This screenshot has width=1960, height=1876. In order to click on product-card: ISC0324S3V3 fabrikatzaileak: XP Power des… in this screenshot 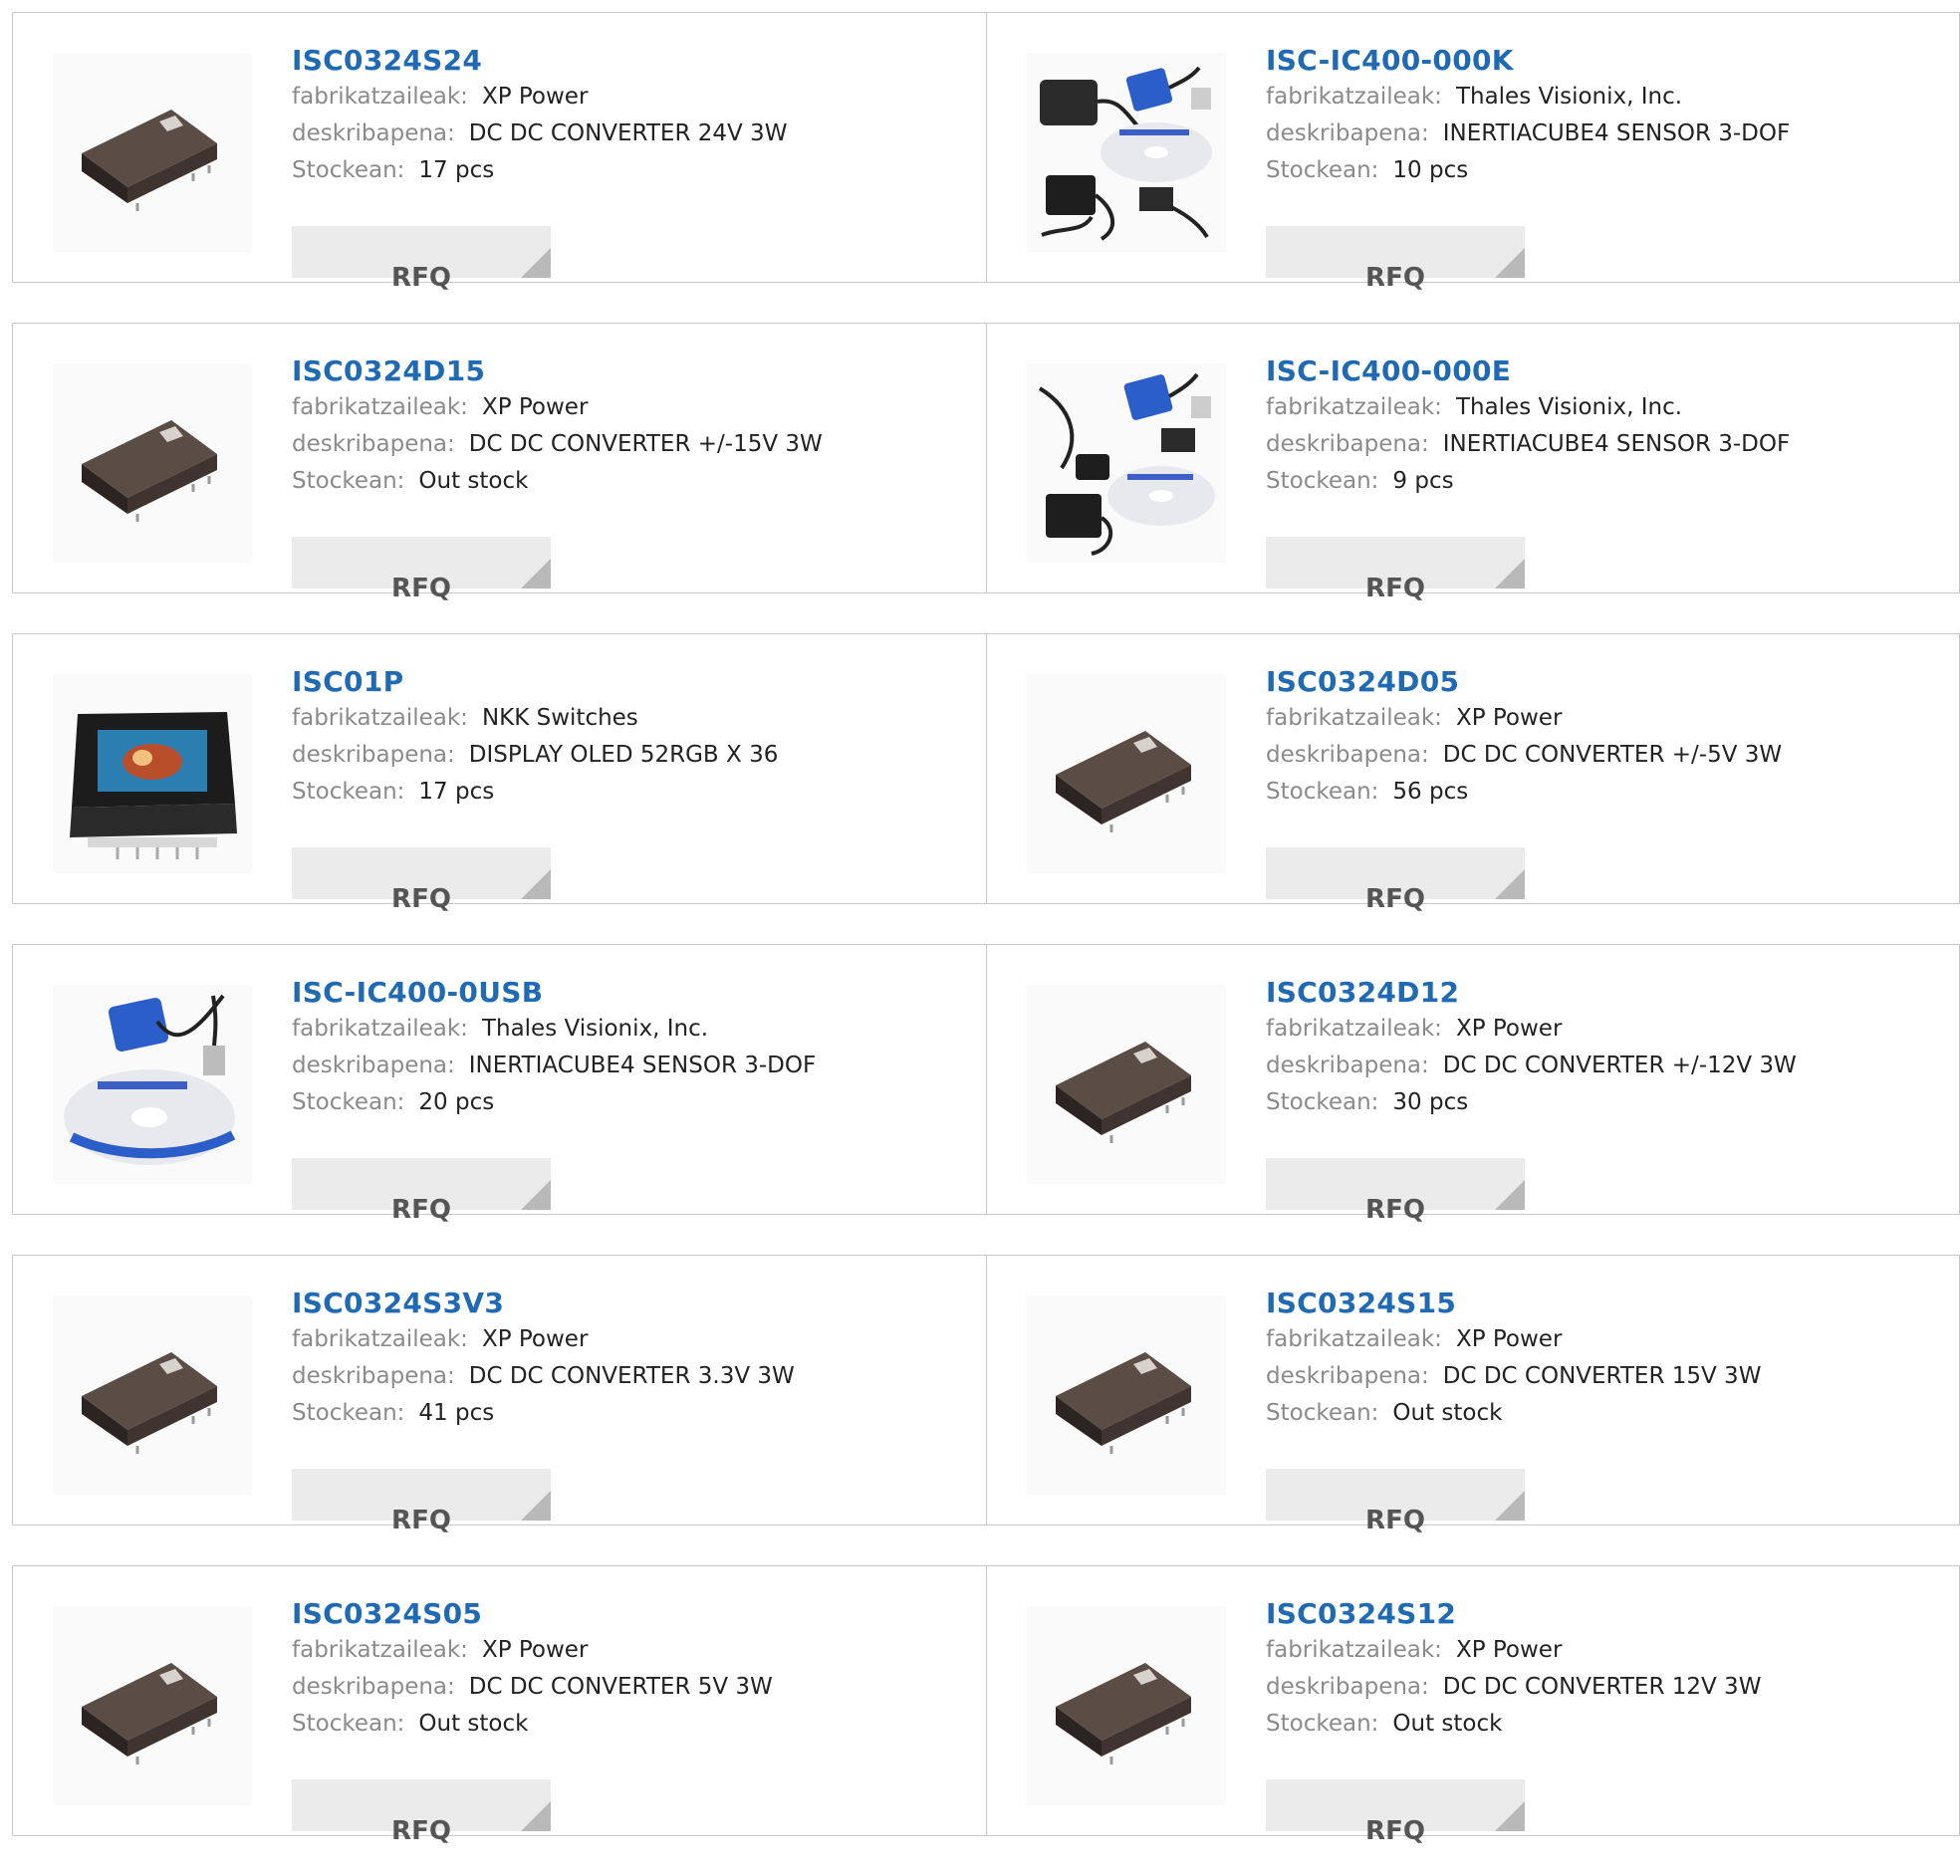, I will do `click(500, 1396)`.